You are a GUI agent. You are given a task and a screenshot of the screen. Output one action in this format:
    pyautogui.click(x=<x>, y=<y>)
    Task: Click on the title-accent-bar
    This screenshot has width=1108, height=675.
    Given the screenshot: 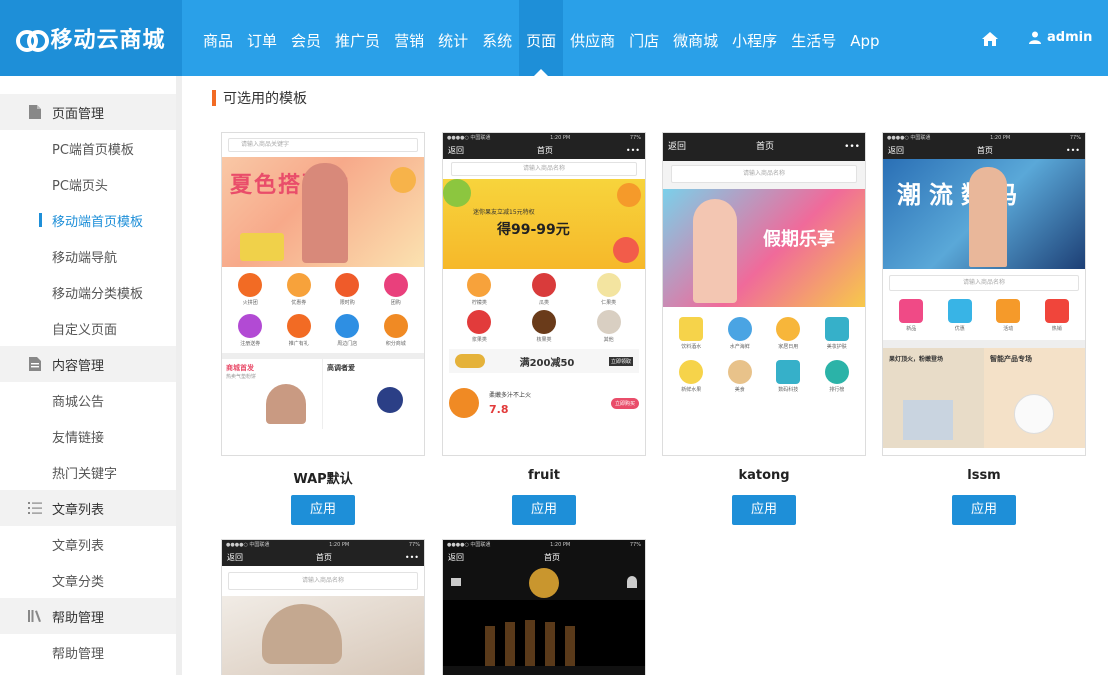 What is the action you would take?
    pyautogui.click(x=214, y=98)
    